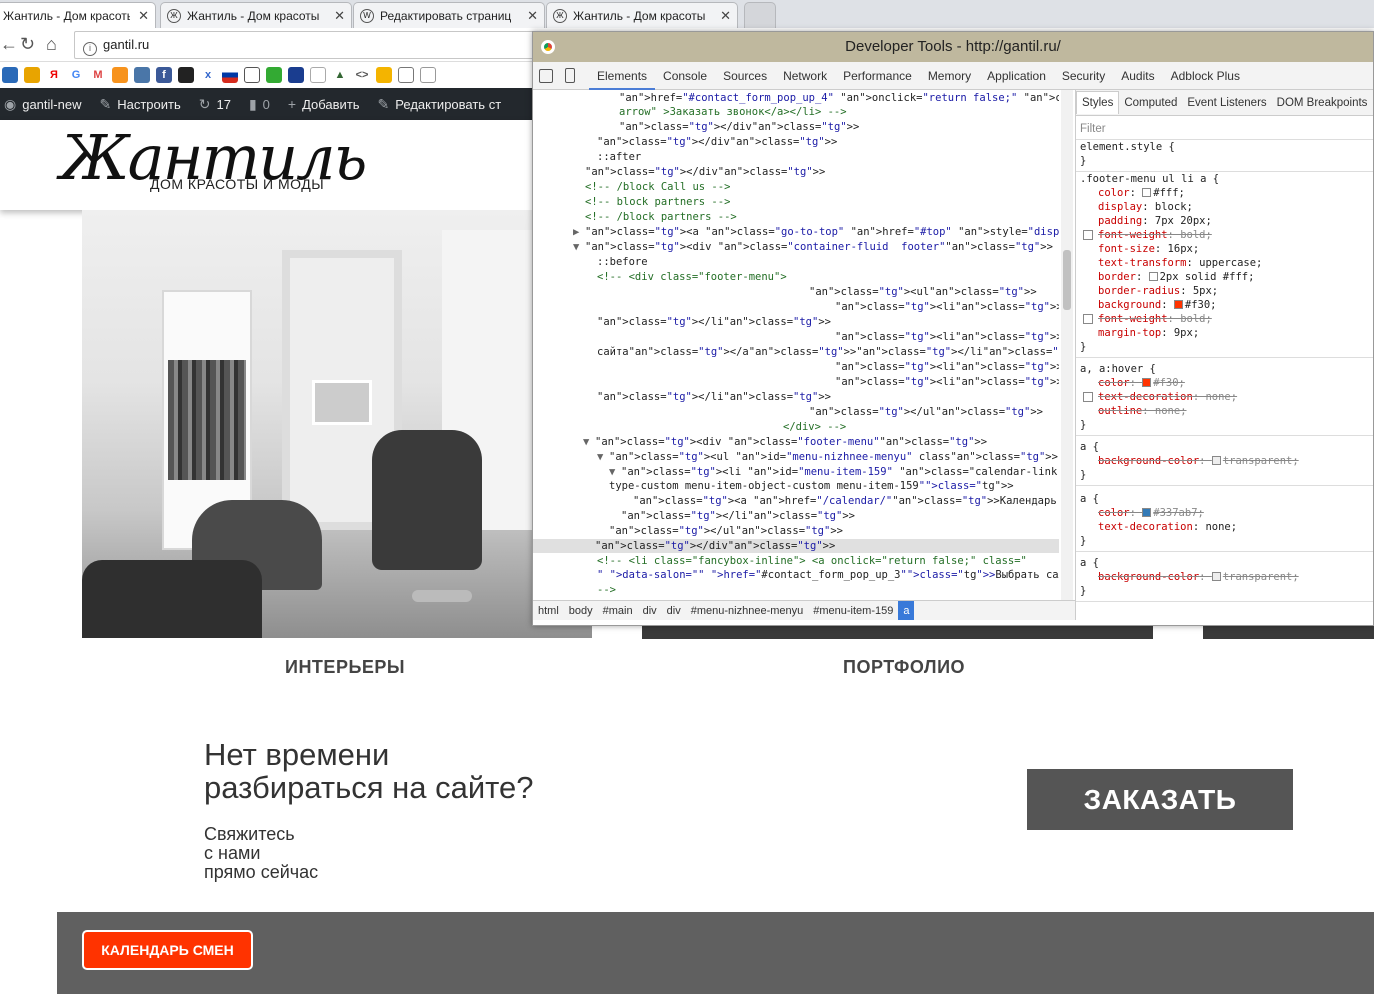  What do you see at coordinates (733, 112) in the screenshot?
I see `dom-node-line: arrow" >Заказать звонок</a></li> -->` at bounding box center [733, 112].